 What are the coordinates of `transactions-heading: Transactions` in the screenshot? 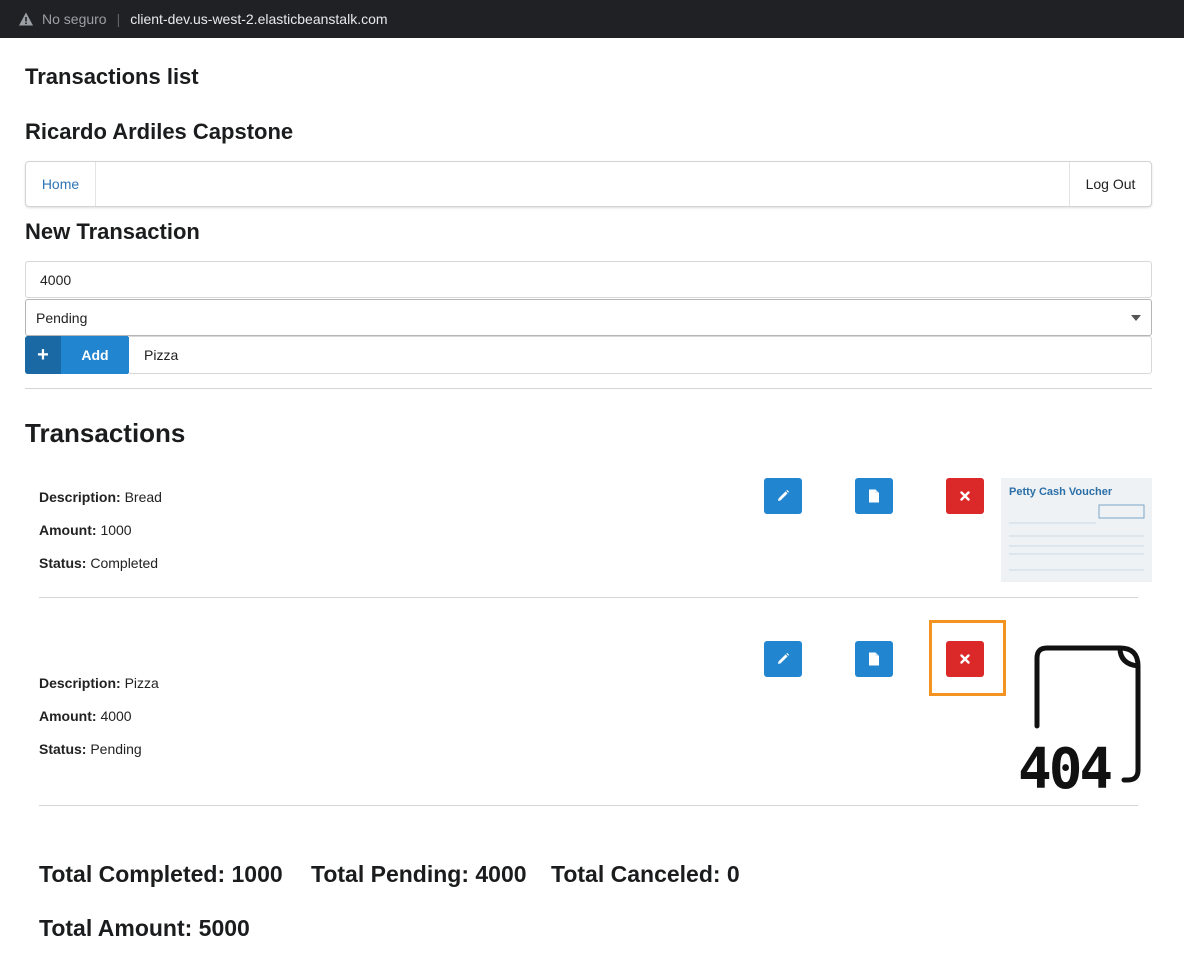 It's located at (105, 433).